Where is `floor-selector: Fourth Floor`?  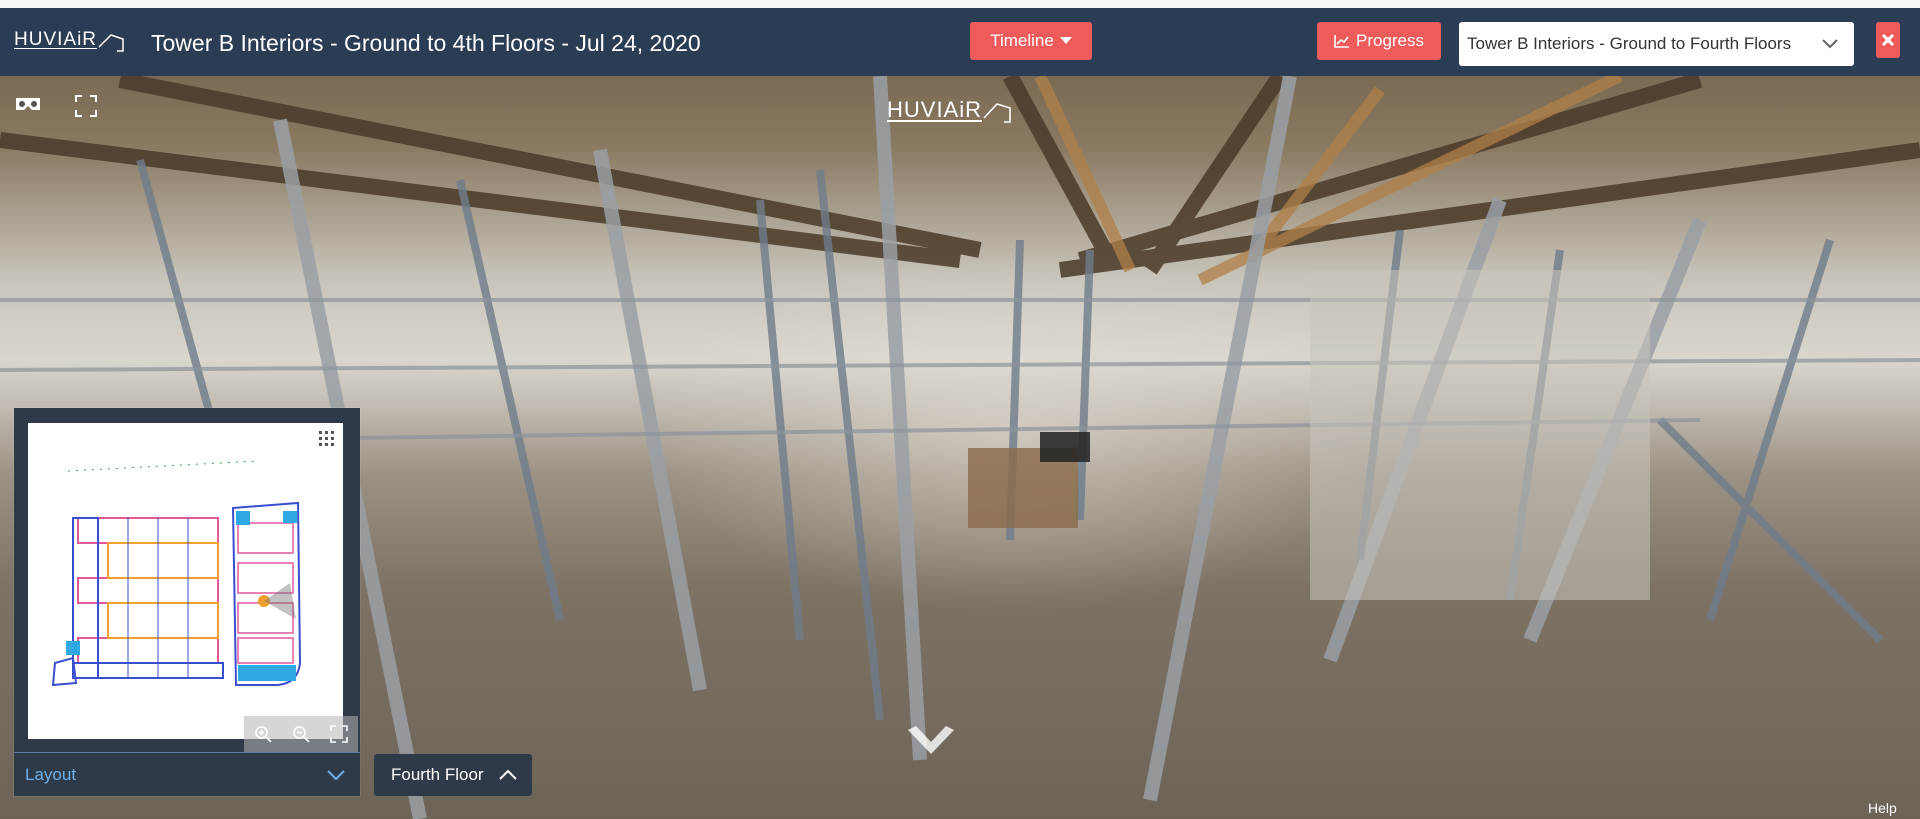
floor-selector: Fourth Floor is located at coordinates (453, 775).